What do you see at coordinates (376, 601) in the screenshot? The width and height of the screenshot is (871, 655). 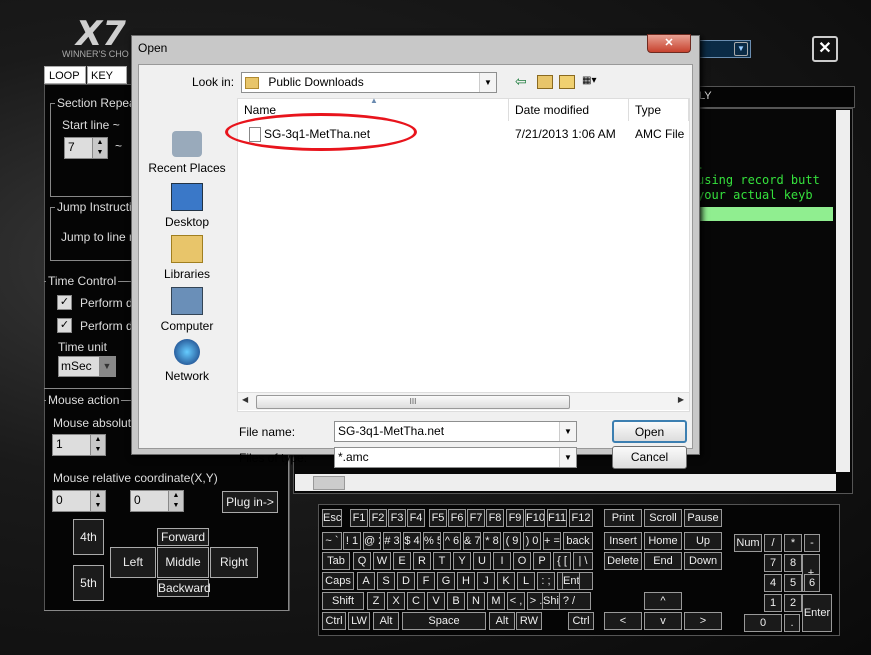 I see `key: Z` at bounding box center [376, 601].